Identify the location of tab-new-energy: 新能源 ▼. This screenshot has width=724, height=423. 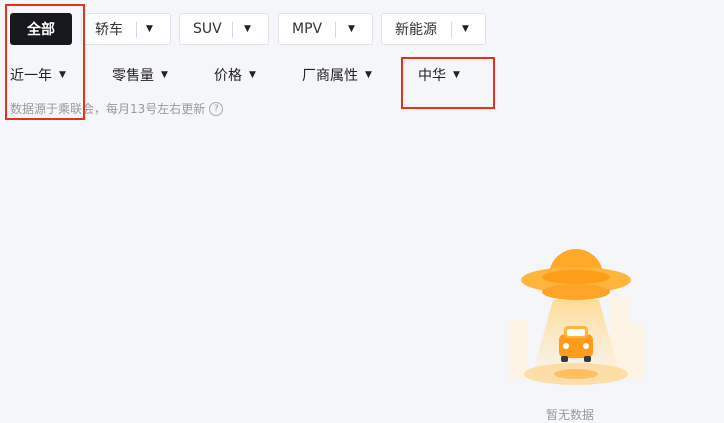
(433, 29).